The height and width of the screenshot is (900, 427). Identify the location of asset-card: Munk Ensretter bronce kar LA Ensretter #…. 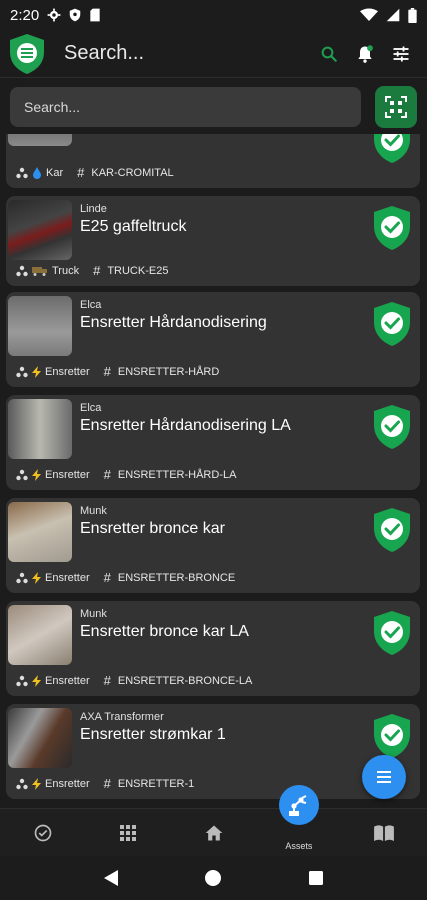
(213, 648).